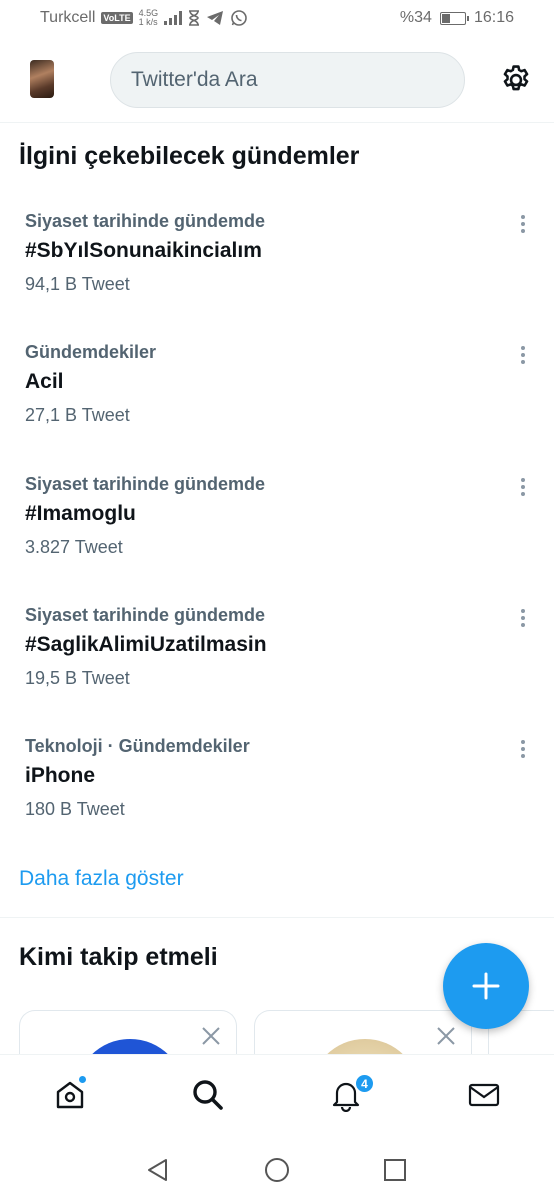 The width and height of the screenshot is (554, 1200). Describe the element at coordinates (173, 18) in the screenshot. I see `signal-icon` at that location.